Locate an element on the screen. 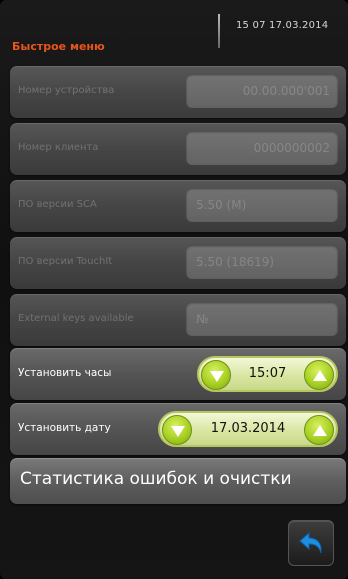  back-button is located at coordinates (311, 543).